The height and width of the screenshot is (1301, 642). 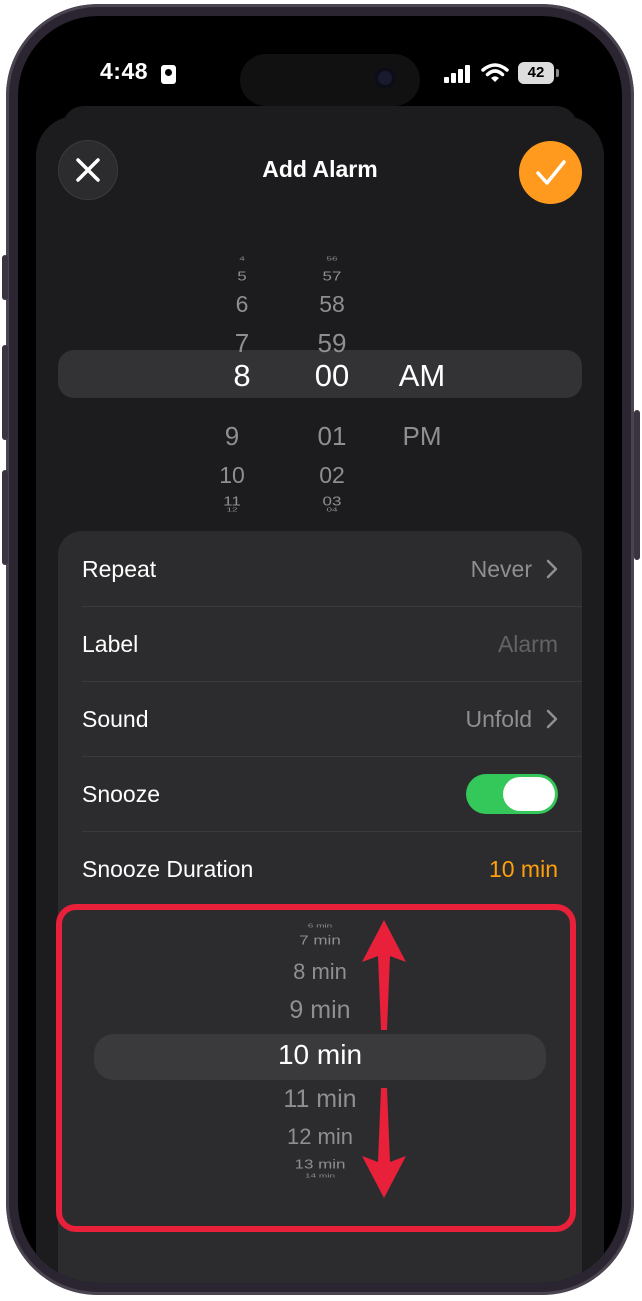 I want to click on repeat-row: Repeat Never, so click(x=320, y=568).